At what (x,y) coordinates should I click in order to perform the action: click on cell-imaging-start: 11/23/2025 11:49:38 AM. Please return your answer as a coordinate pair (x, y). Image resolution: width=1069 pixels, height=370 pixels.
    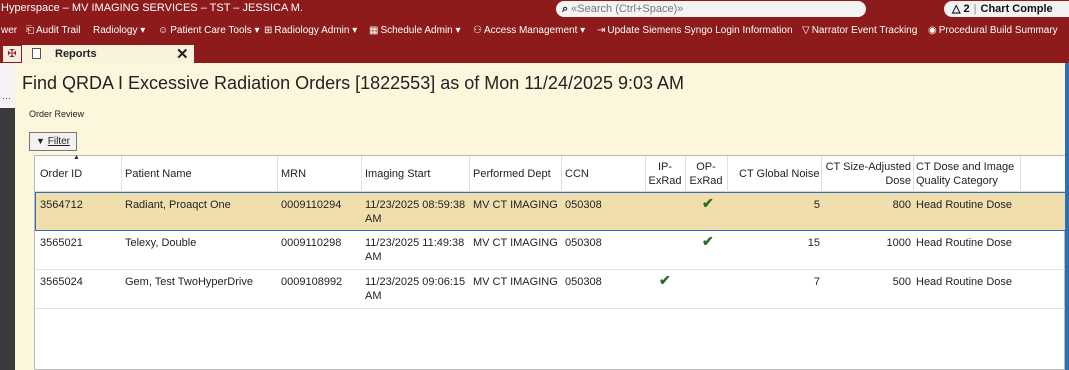
    Looking at the image, I should click on (415, 250).